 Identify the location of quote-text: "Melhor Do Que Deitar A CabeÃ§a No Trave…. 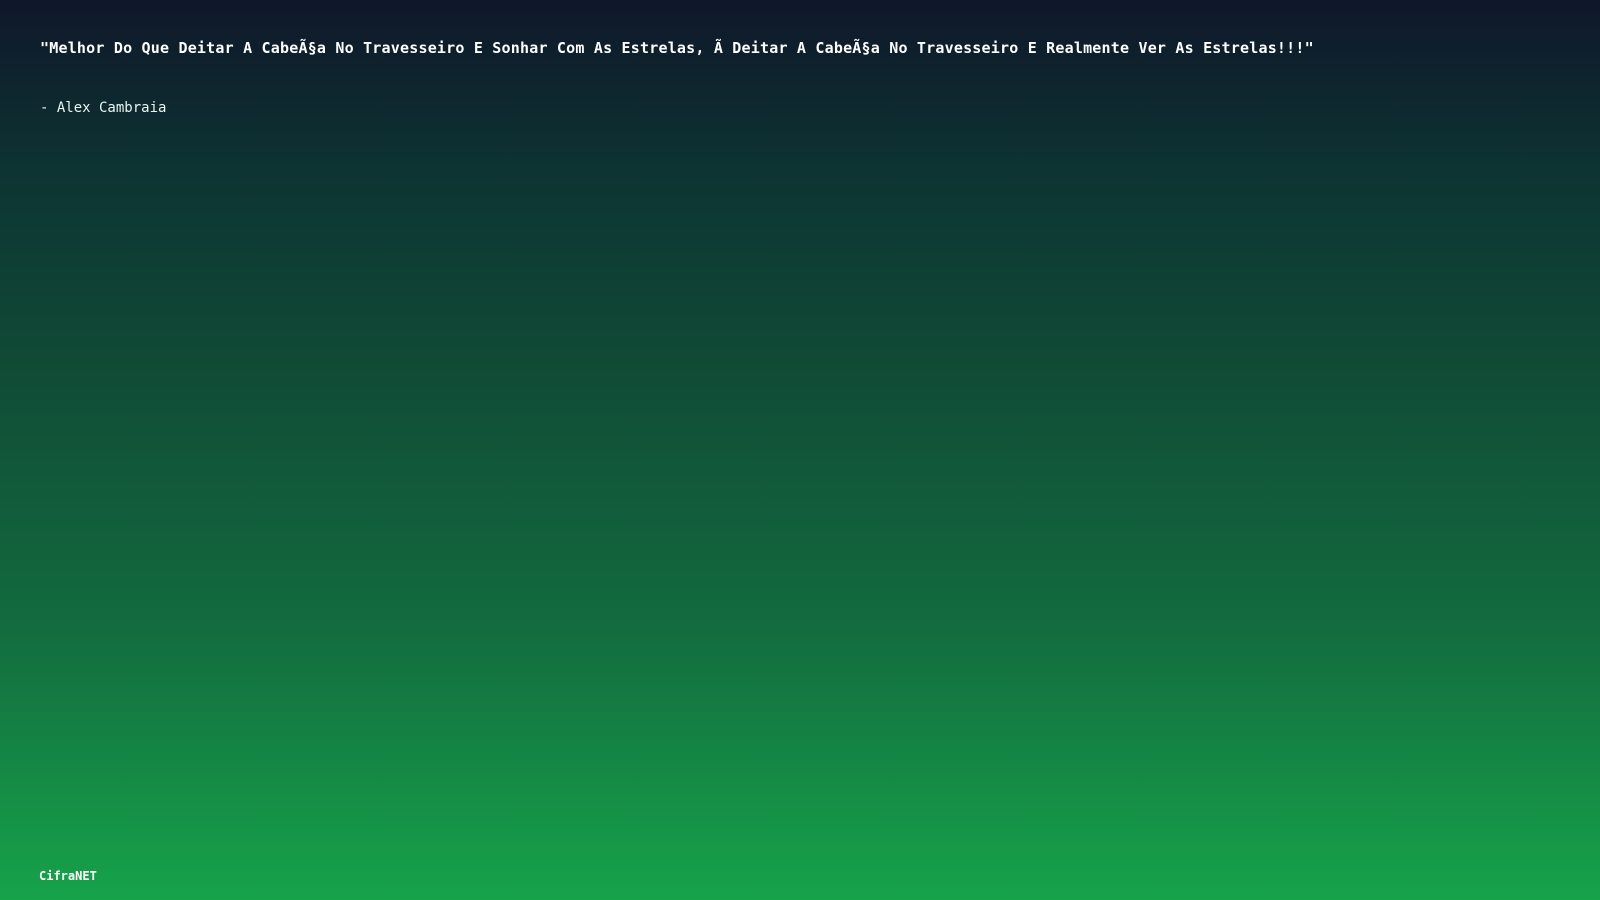
(677, 48).